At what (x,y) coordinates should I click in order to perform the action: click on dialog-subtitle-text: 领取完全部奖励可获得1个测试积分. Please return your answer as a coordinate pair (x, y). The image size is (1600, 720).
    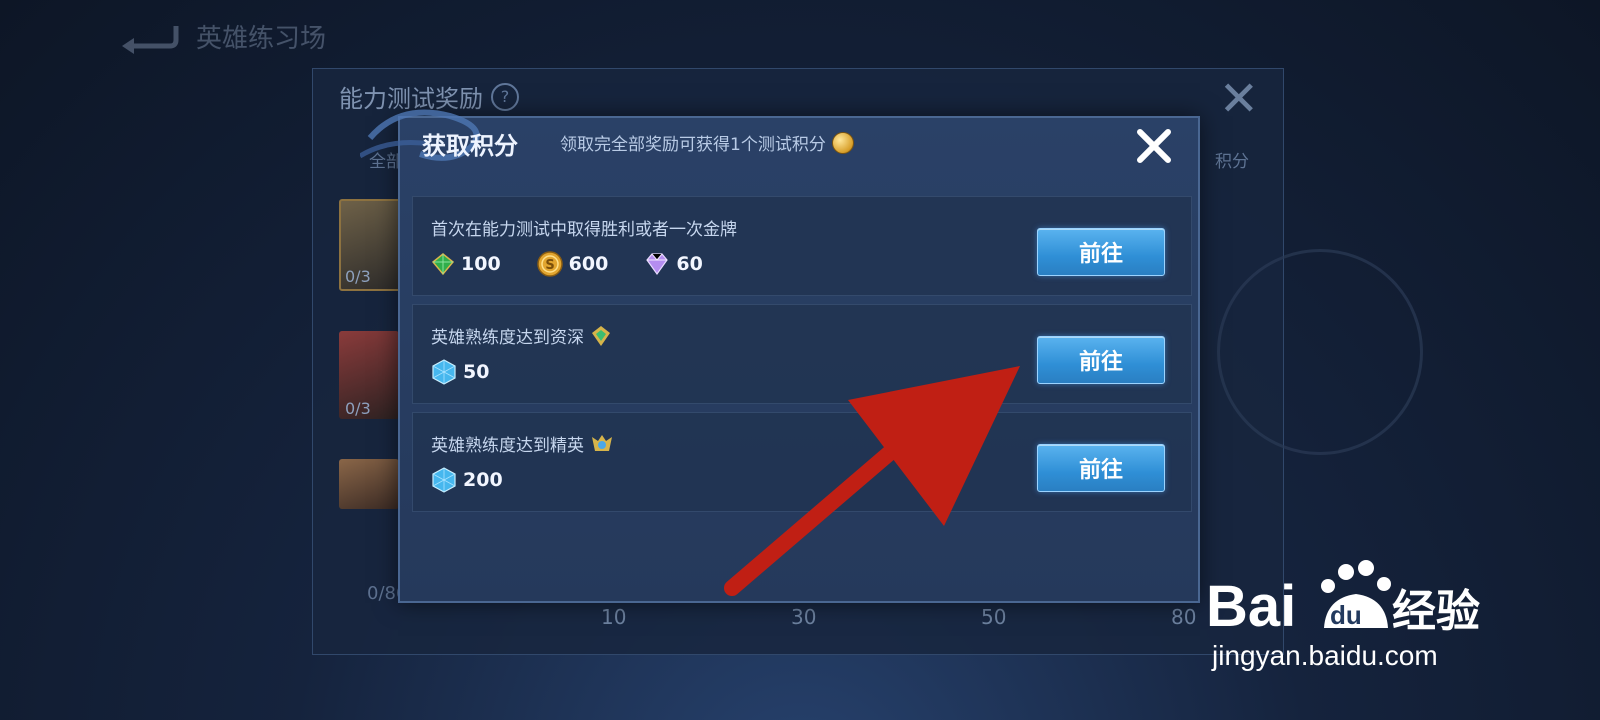
    Looking at the image, I should click on (693, 145).